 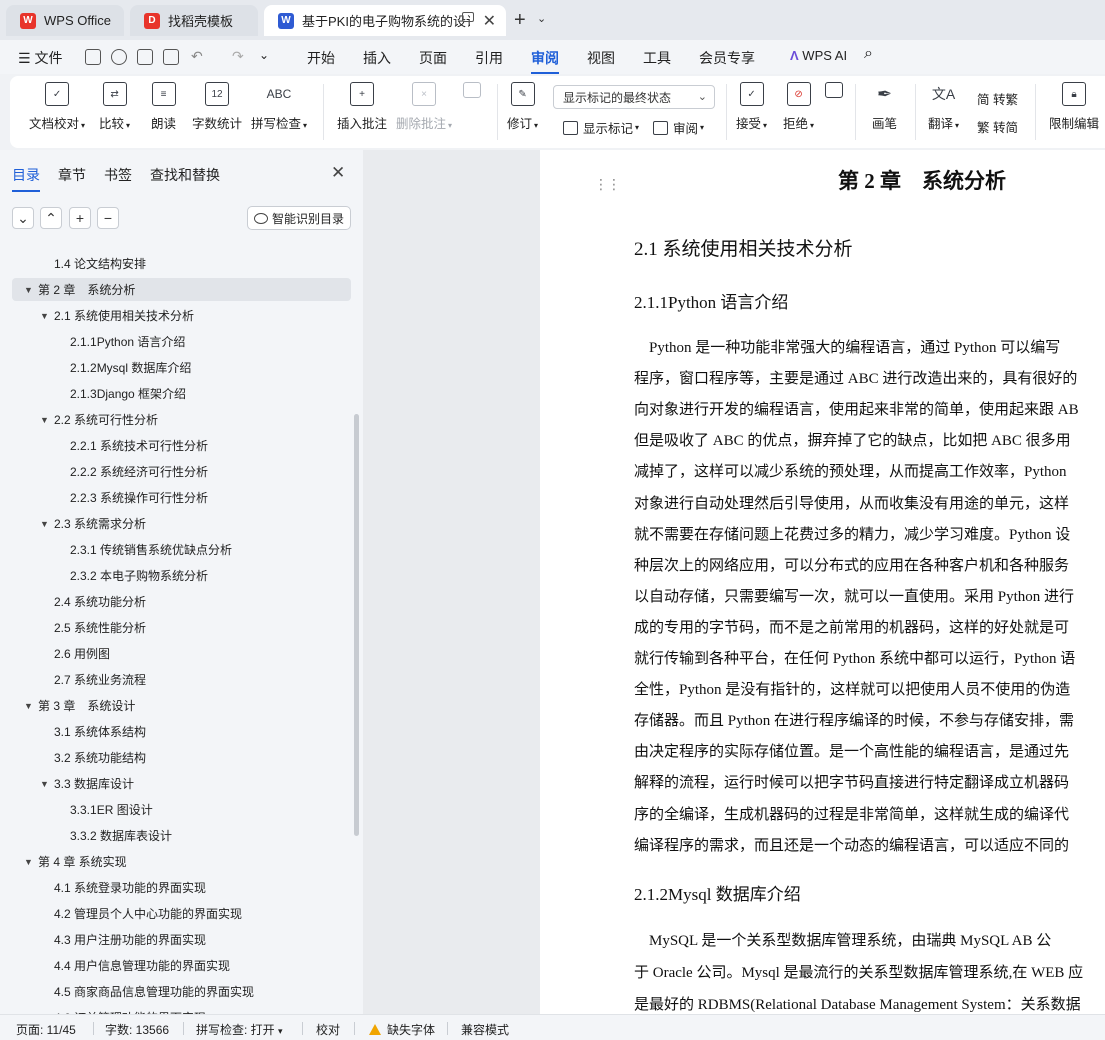 I want to click on compare-button: ⇄ 比较 ▾, so click(x=114, y=107).